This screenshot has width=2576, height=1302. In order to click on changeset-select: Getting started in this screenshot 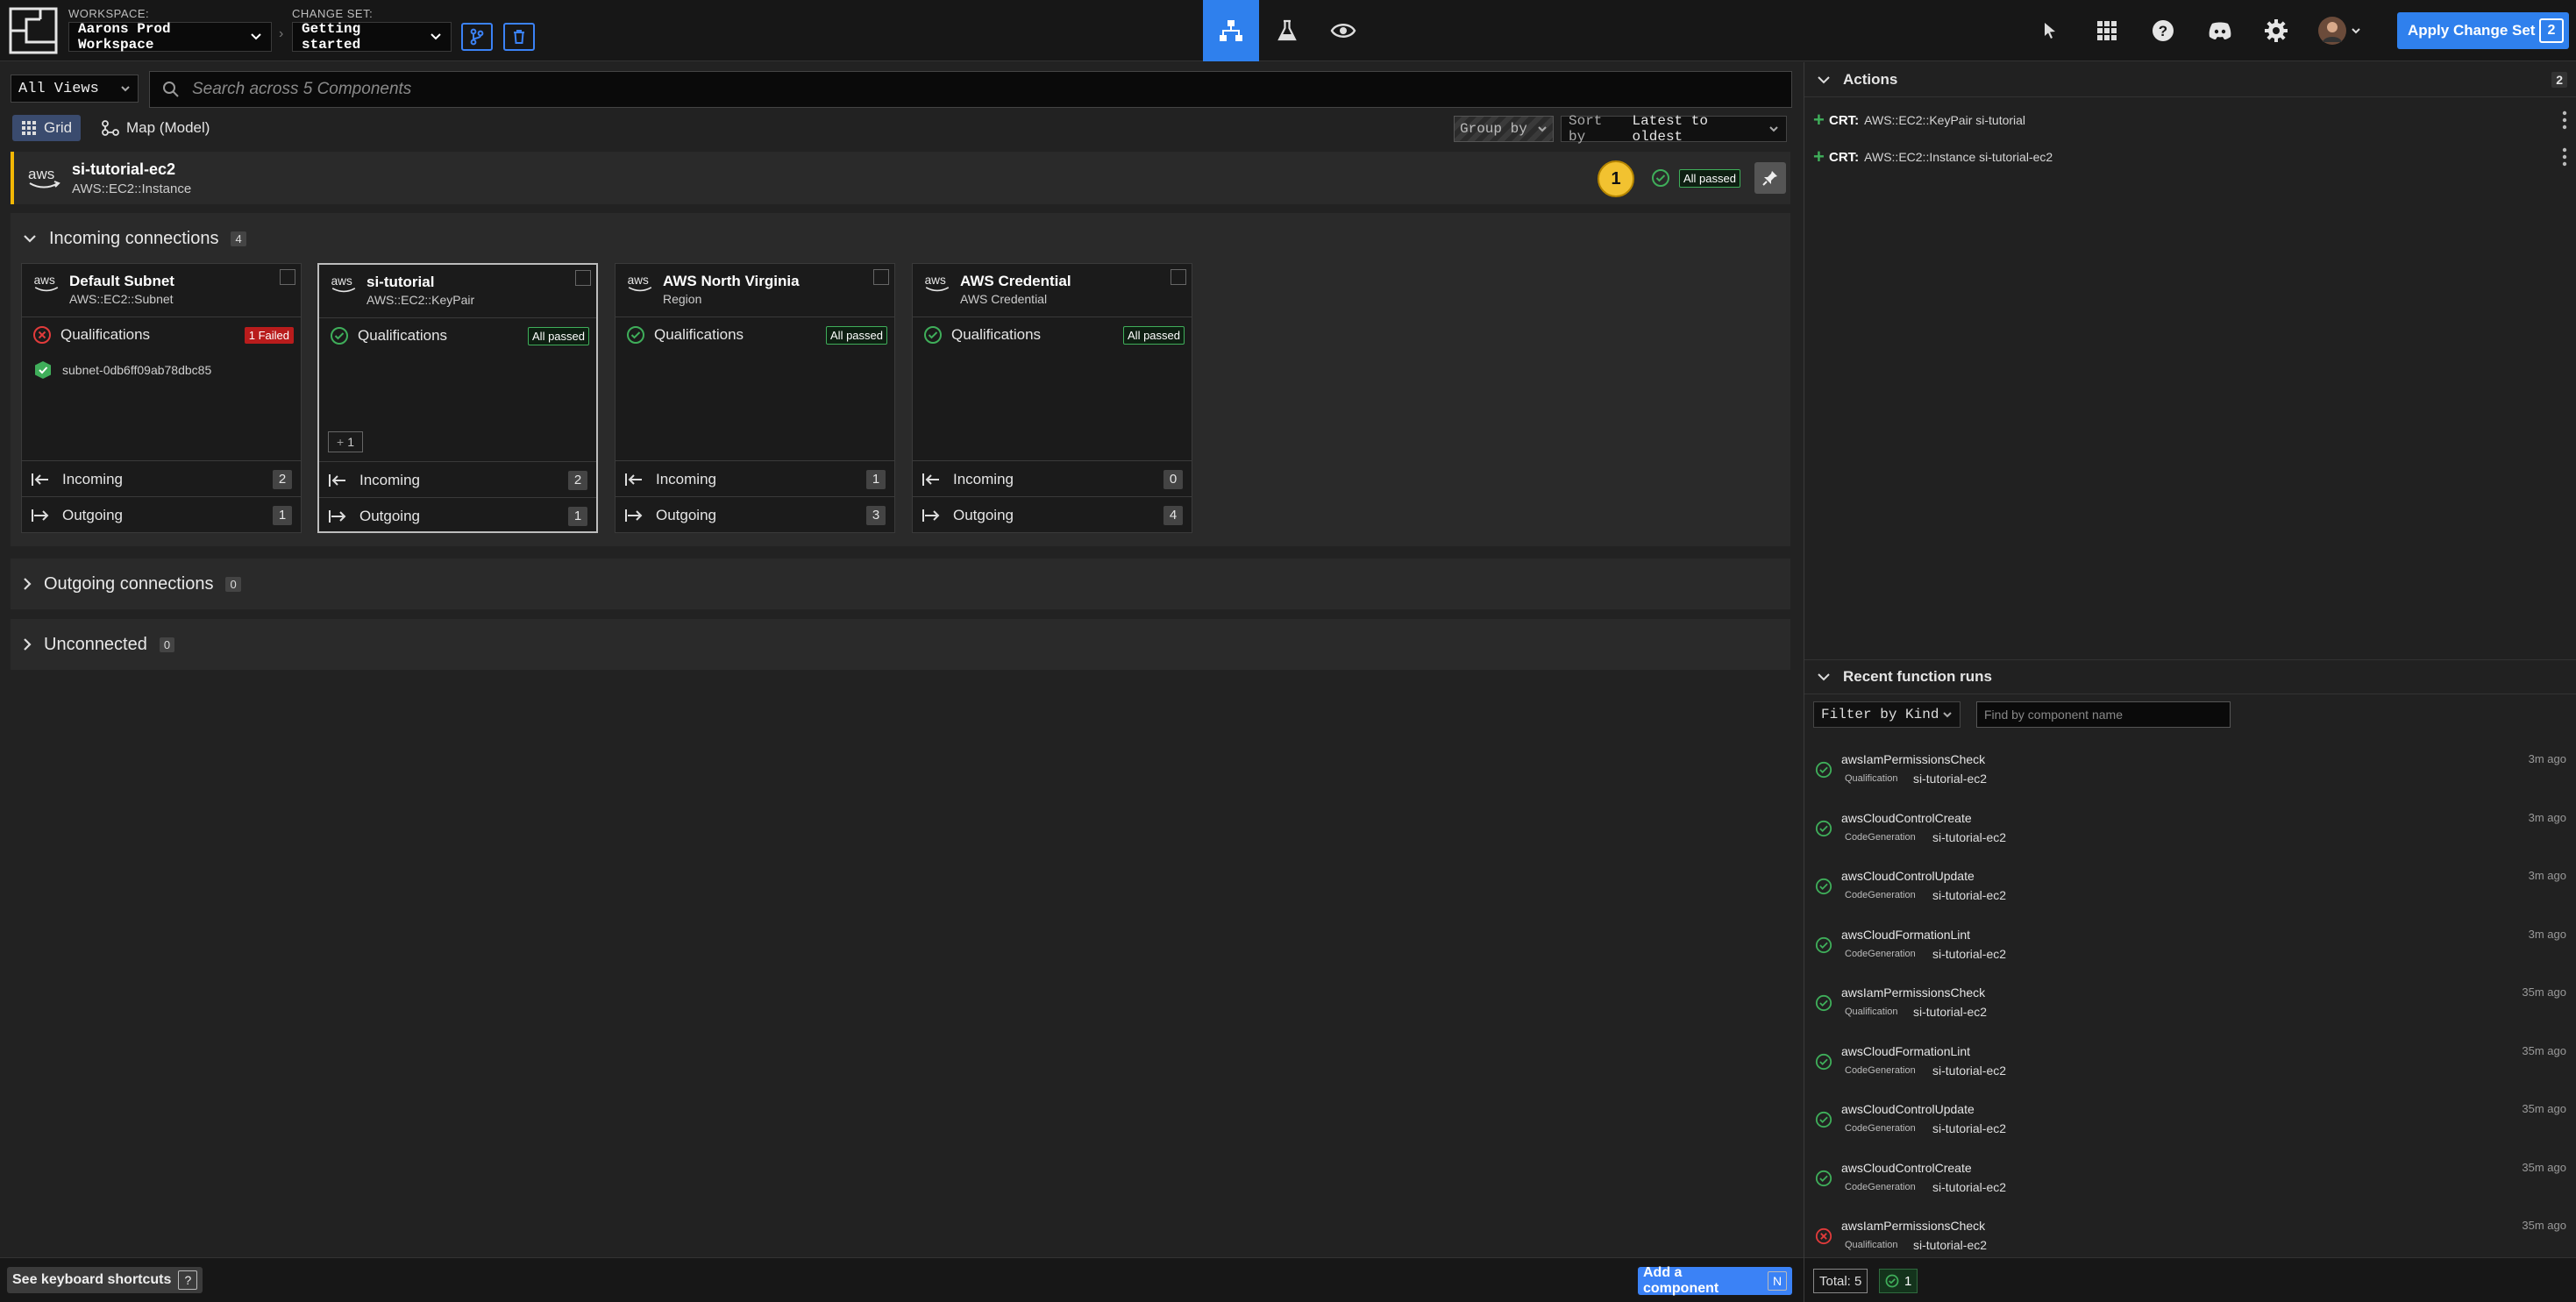, I will do `click(372, 37)`.